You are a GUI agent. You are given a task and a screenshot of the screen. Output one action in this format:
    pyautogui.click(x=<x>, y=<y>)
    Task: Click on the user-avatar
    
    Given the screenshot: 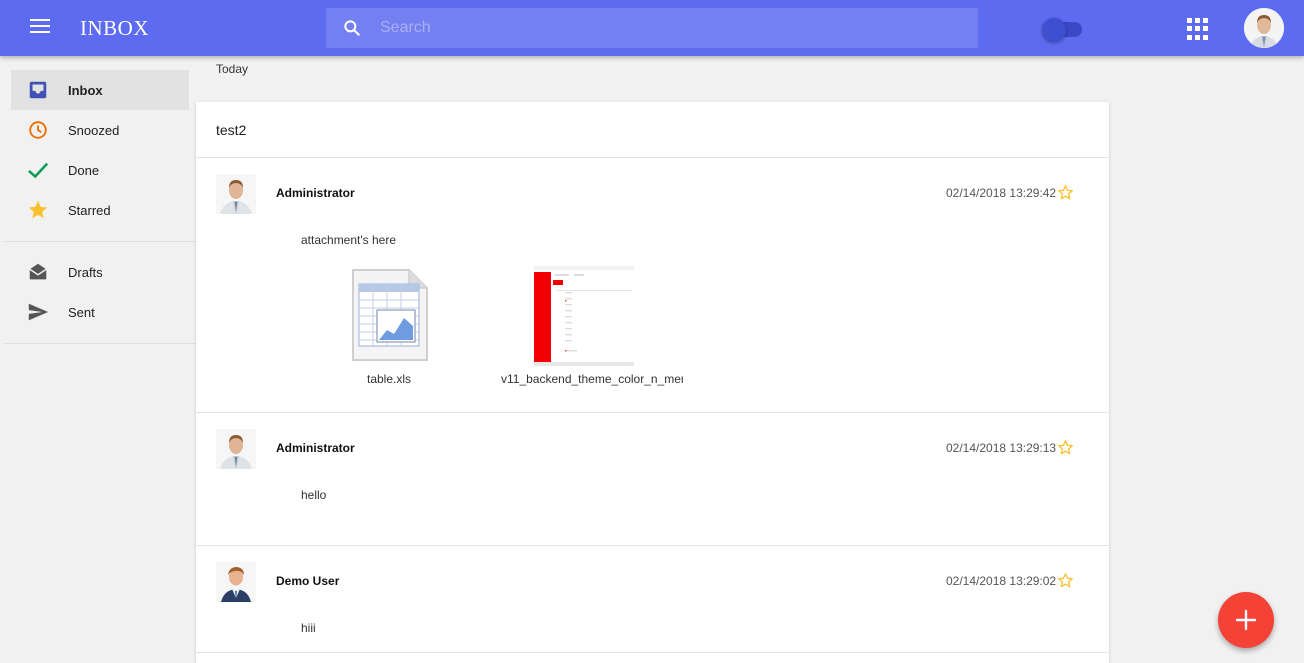 What is the action you would take?
    pyautogui.click(x=1264, y=28)
    